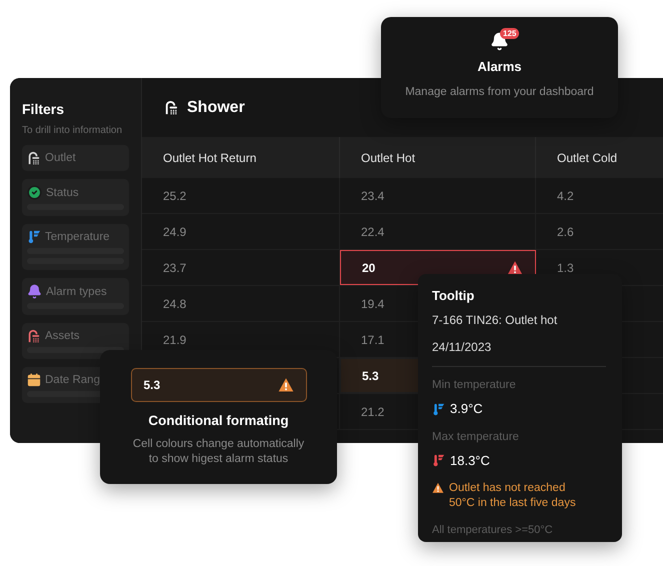 This screenshot has width=663, height=566. Describe the element at coordinates (513, 495) in the screenshot. I see `warning-message: Outlet has not reached 50°C in the last five days` at that location.